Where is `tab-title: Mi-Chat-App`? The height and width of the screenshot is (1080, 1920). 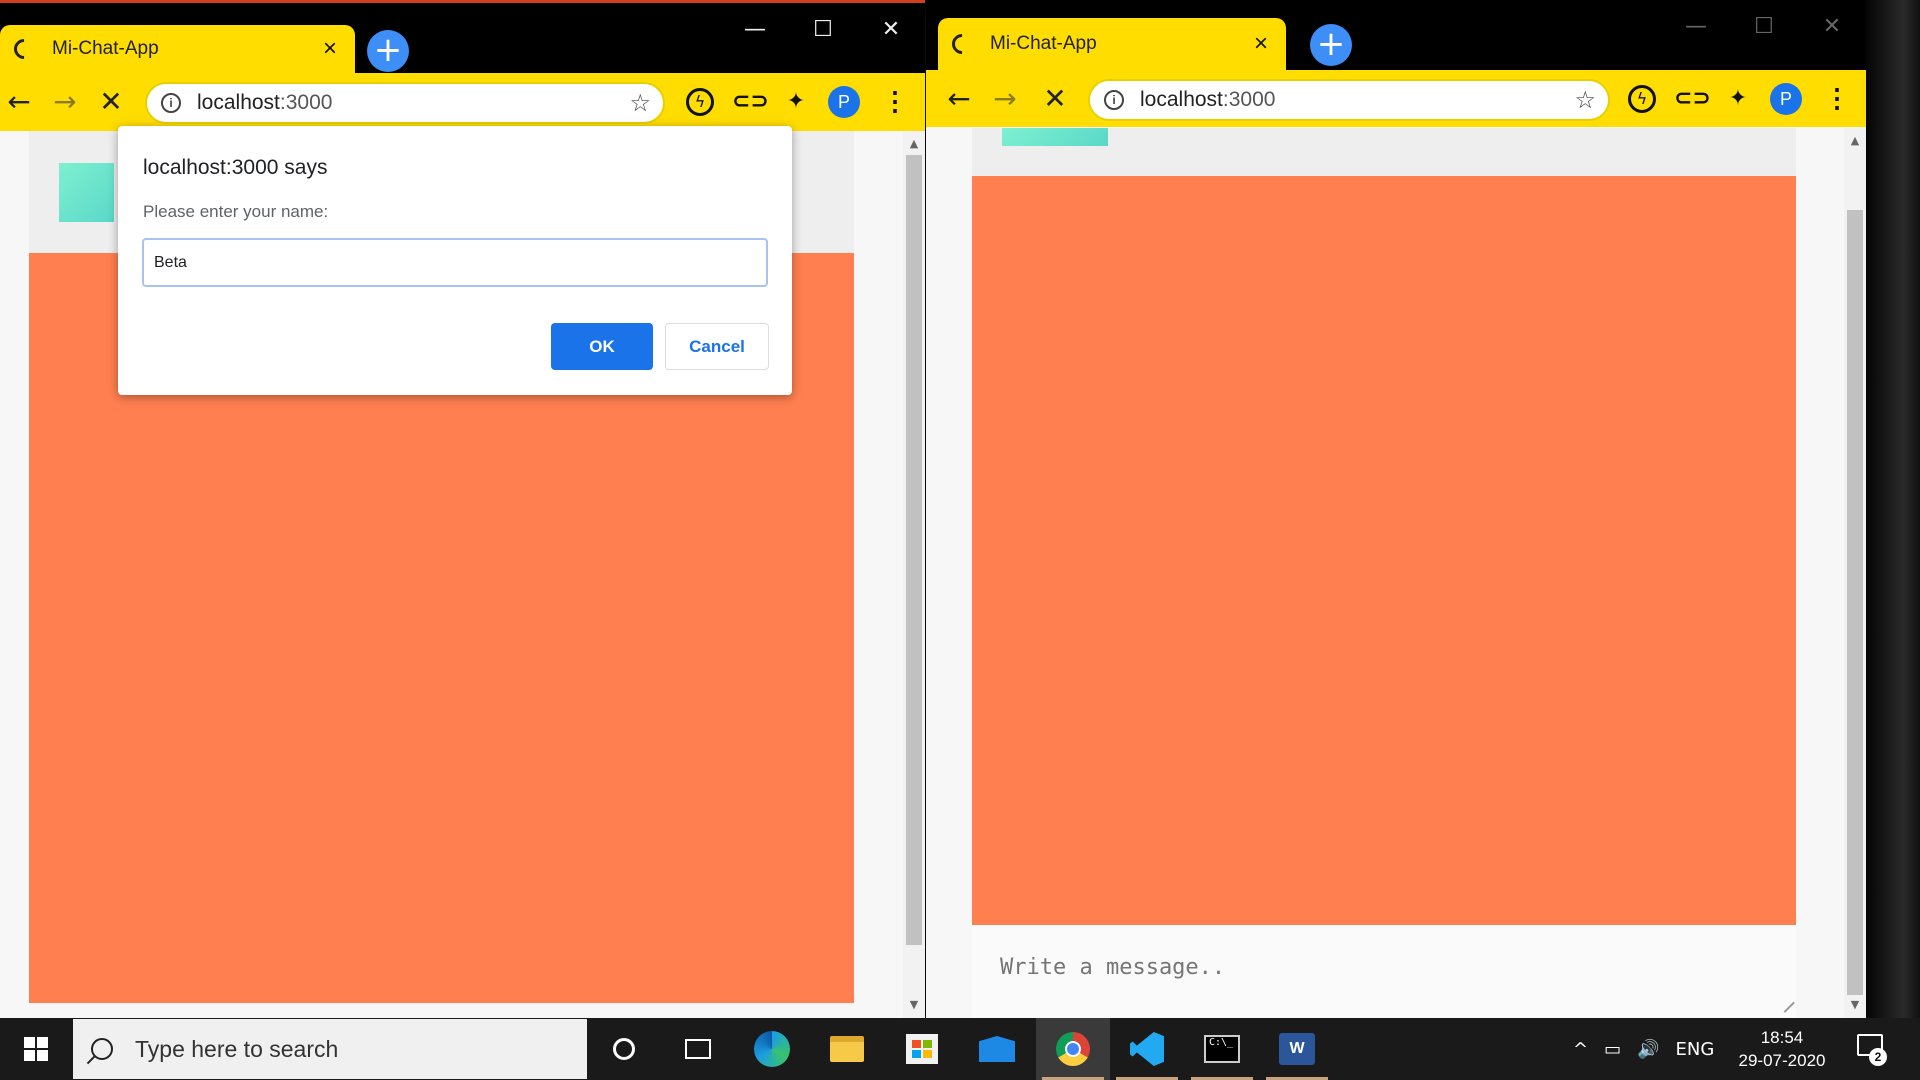 tab-title: Mi-Chat-App is located at coordinates (105, 48).